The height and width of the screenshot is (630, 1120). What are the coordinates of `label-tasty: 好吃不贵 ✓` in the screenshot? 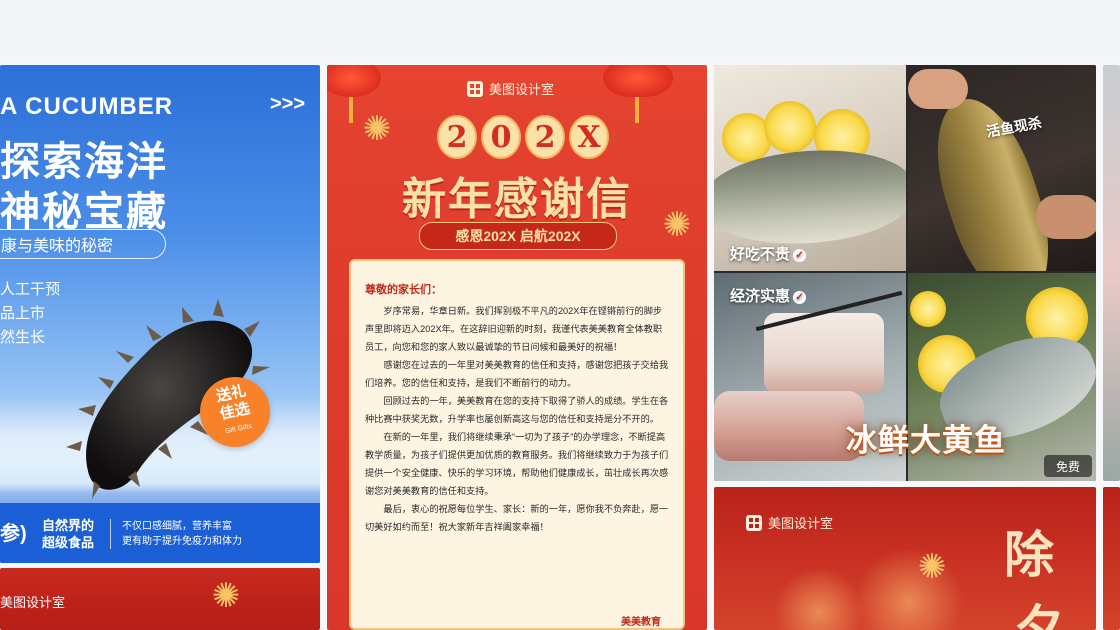 It's located at (768, 253).